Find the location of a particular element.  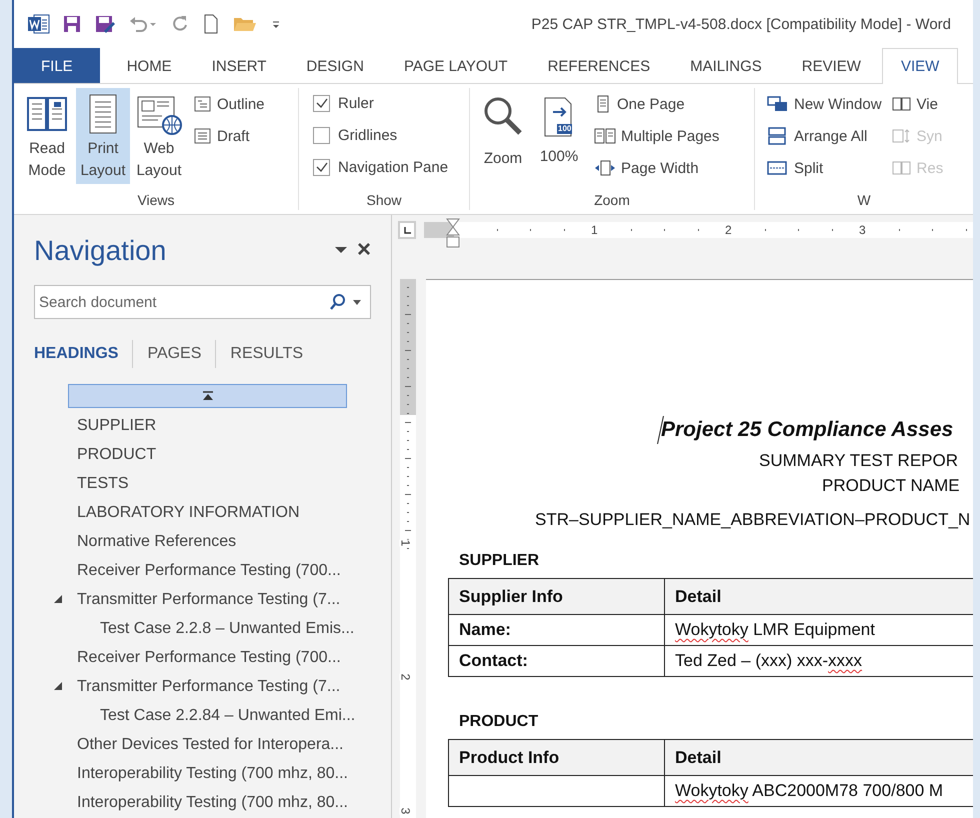

ruler-number: 2 is located at coordinates (405, 677).